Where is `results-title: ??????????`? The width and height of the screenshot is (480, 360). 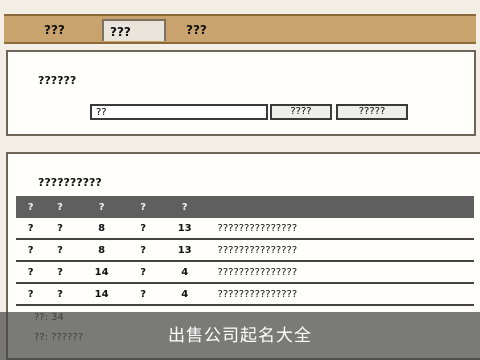 results-title: ?????????? is located at coordinates (70, 182).